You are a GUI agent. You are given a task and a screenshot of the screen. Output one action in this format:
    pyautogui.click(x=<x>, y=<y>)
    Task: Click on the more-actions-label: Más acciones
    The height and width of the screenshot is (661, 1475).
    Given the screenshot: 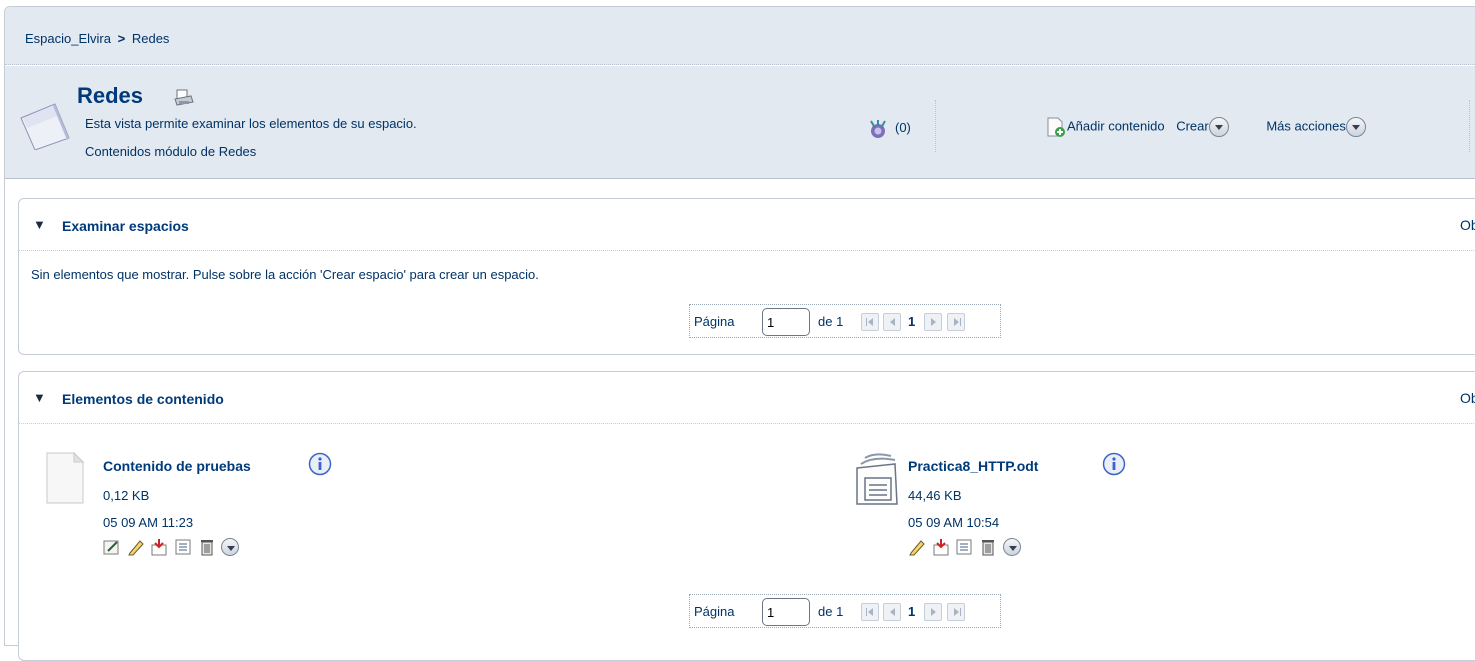 What is the action you would take?
    pyautogui.click(x=1306, y=126)
    